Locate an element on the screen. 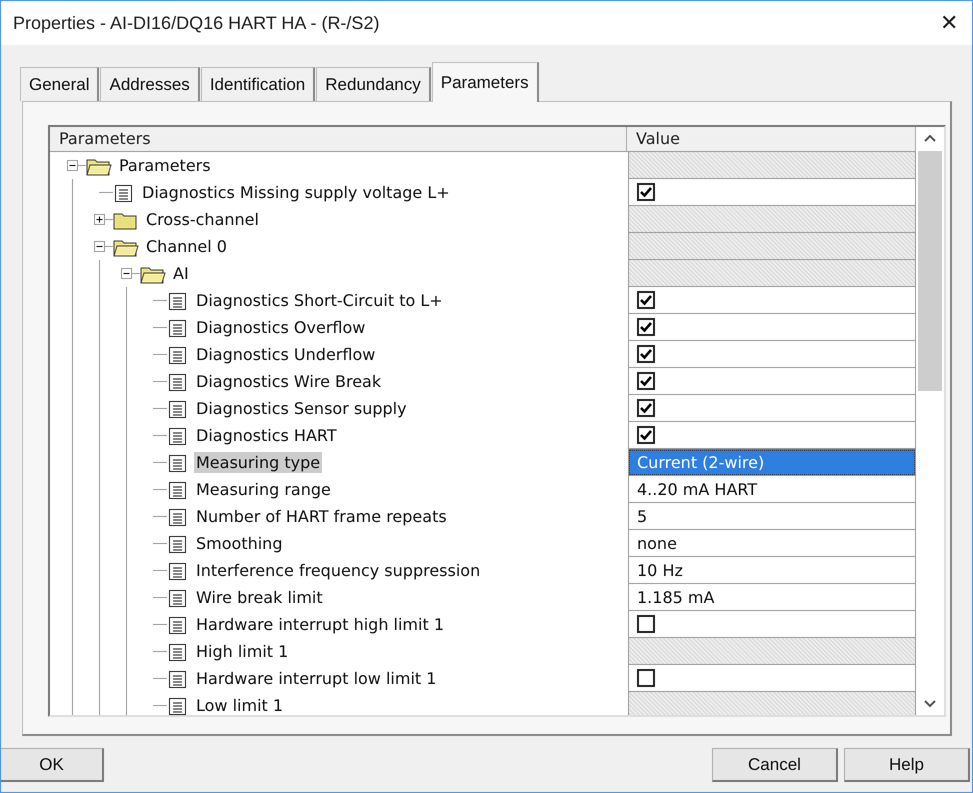 Image resolution: width=973 pixels, height=793 pixels. parameter-name: Cross-channel is located at coordinates (202, 219).